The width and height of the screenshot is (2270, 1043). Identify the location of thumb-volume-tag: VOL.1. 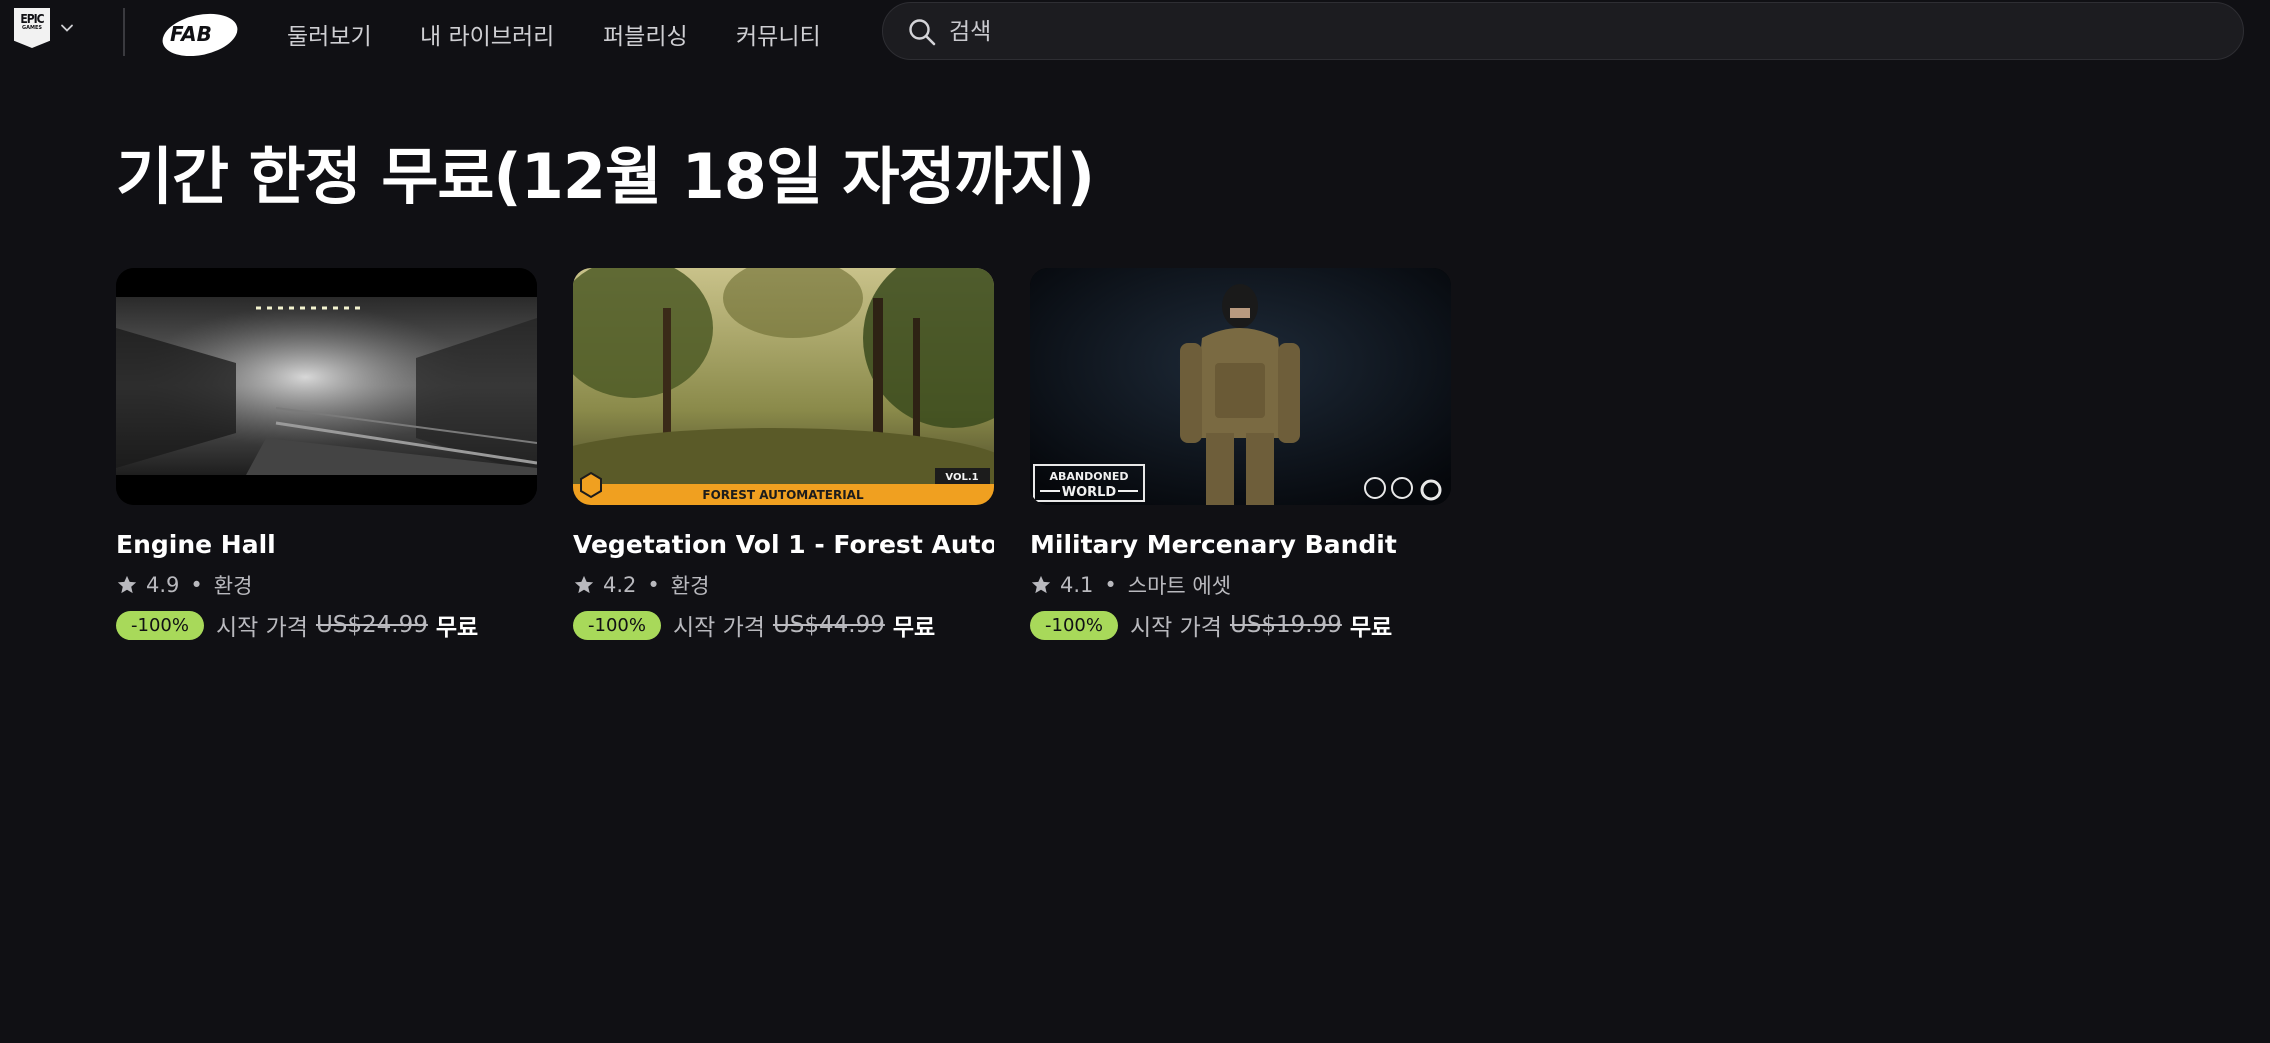
(961, 477).